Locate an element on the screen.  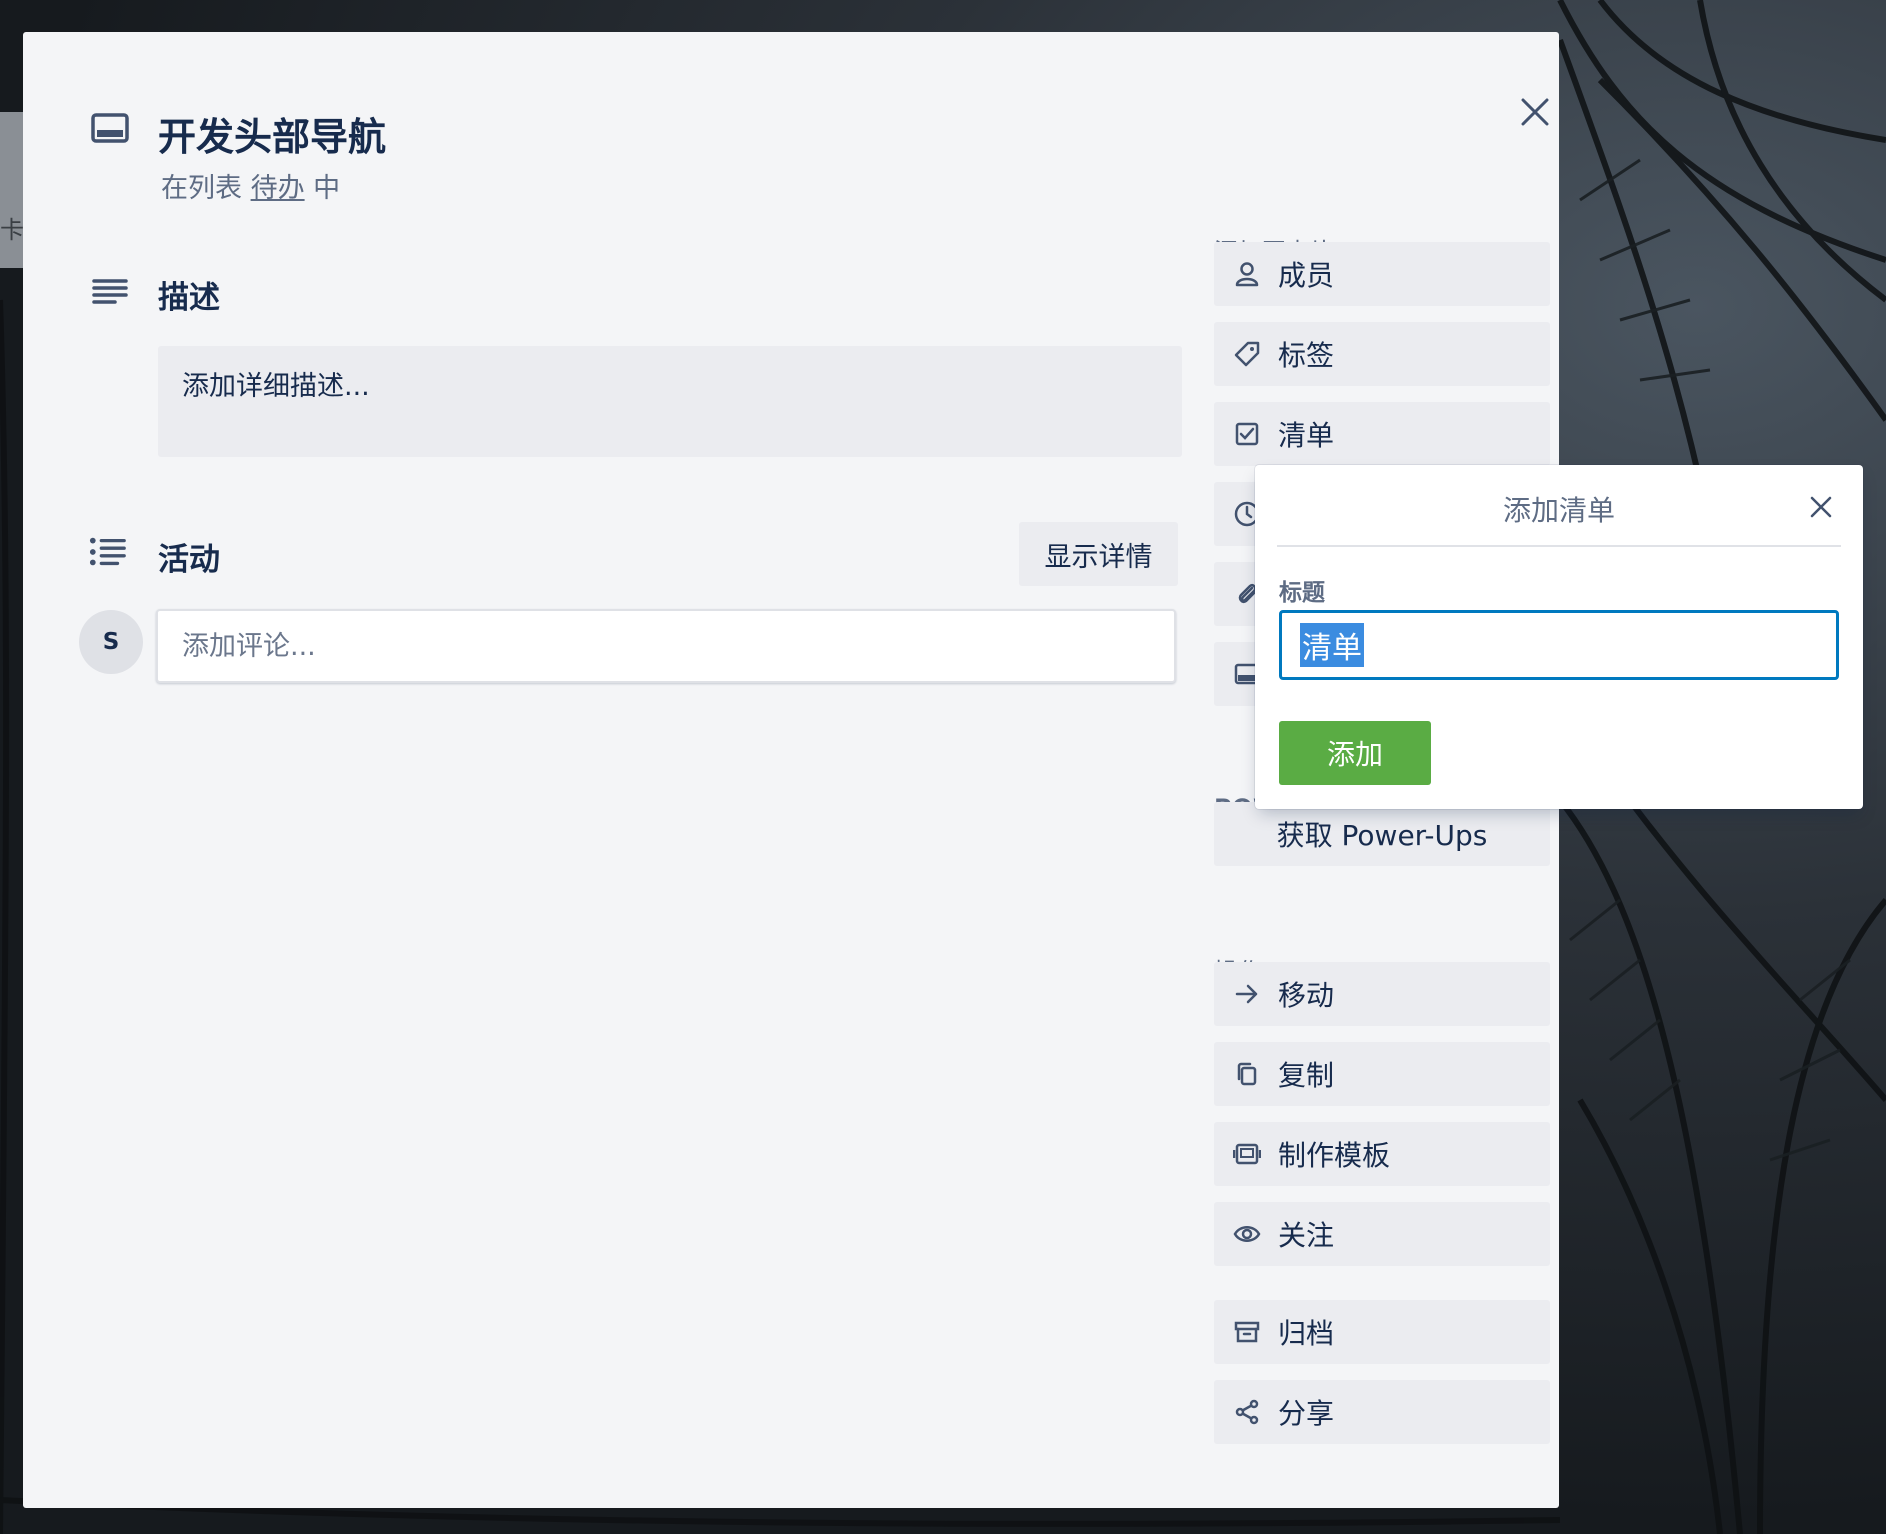
checklist-icon is located at coordinates (1247, 434).